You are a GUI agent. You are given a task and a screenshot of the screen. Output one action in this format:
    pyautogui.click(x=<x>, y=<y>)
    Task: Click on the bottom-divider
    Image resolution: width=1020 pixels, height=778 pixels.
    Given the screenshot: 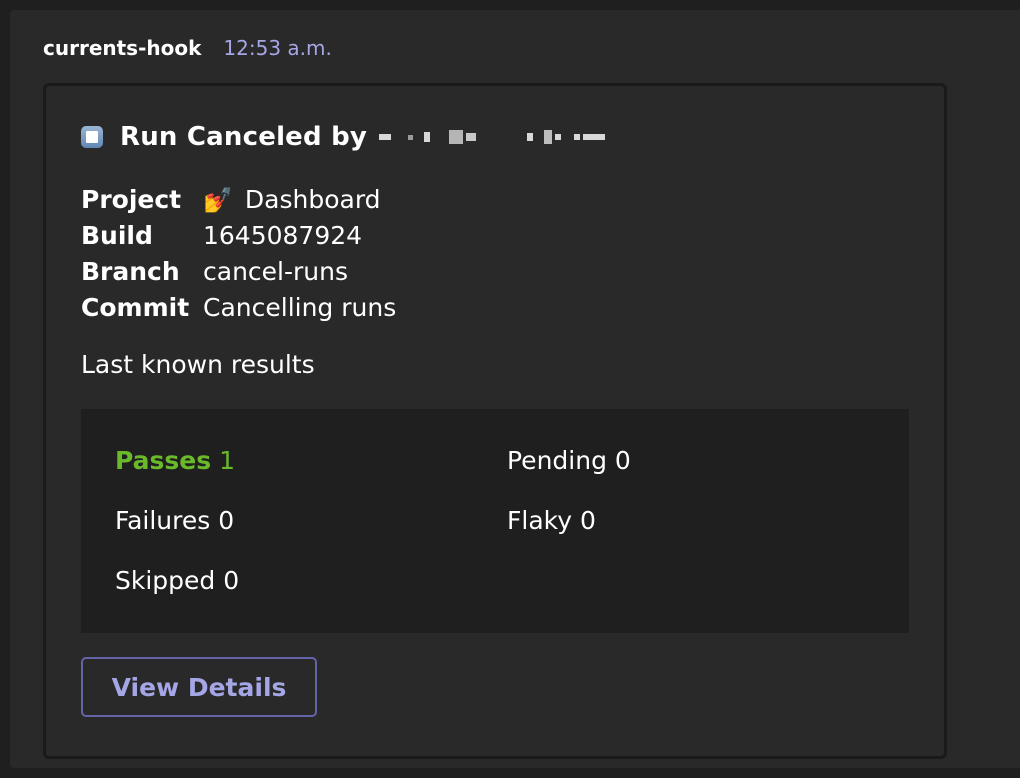 What is the action you would take?
    pyautogui.click(x=510, y=773)
    